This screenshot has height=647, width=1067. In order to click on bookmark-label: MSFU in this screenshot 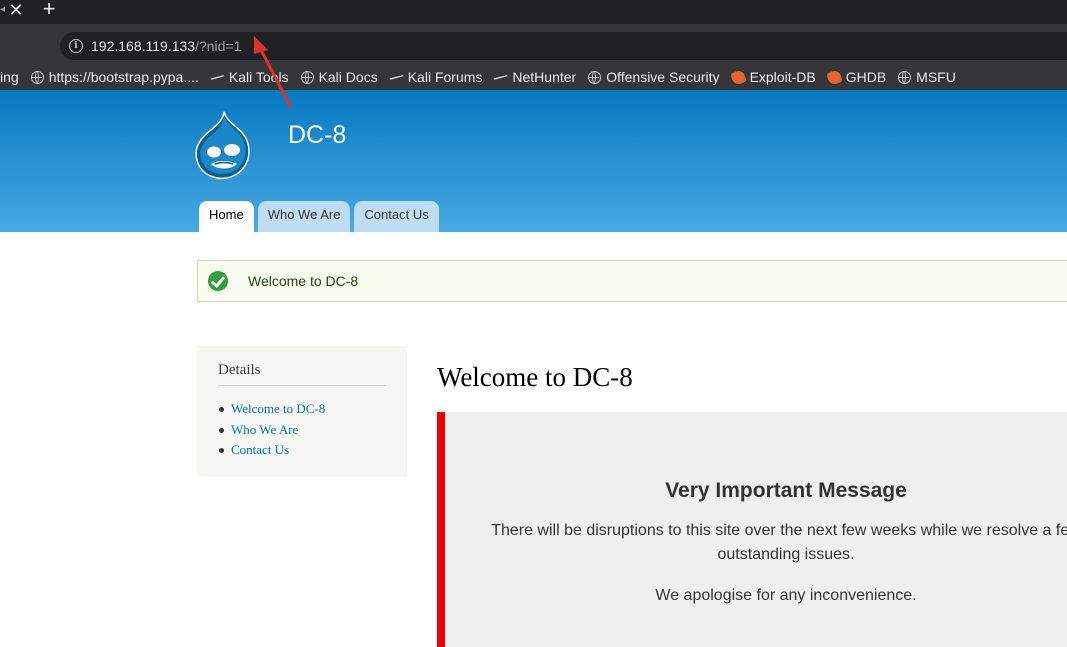, I will do `click(936, 77)`.